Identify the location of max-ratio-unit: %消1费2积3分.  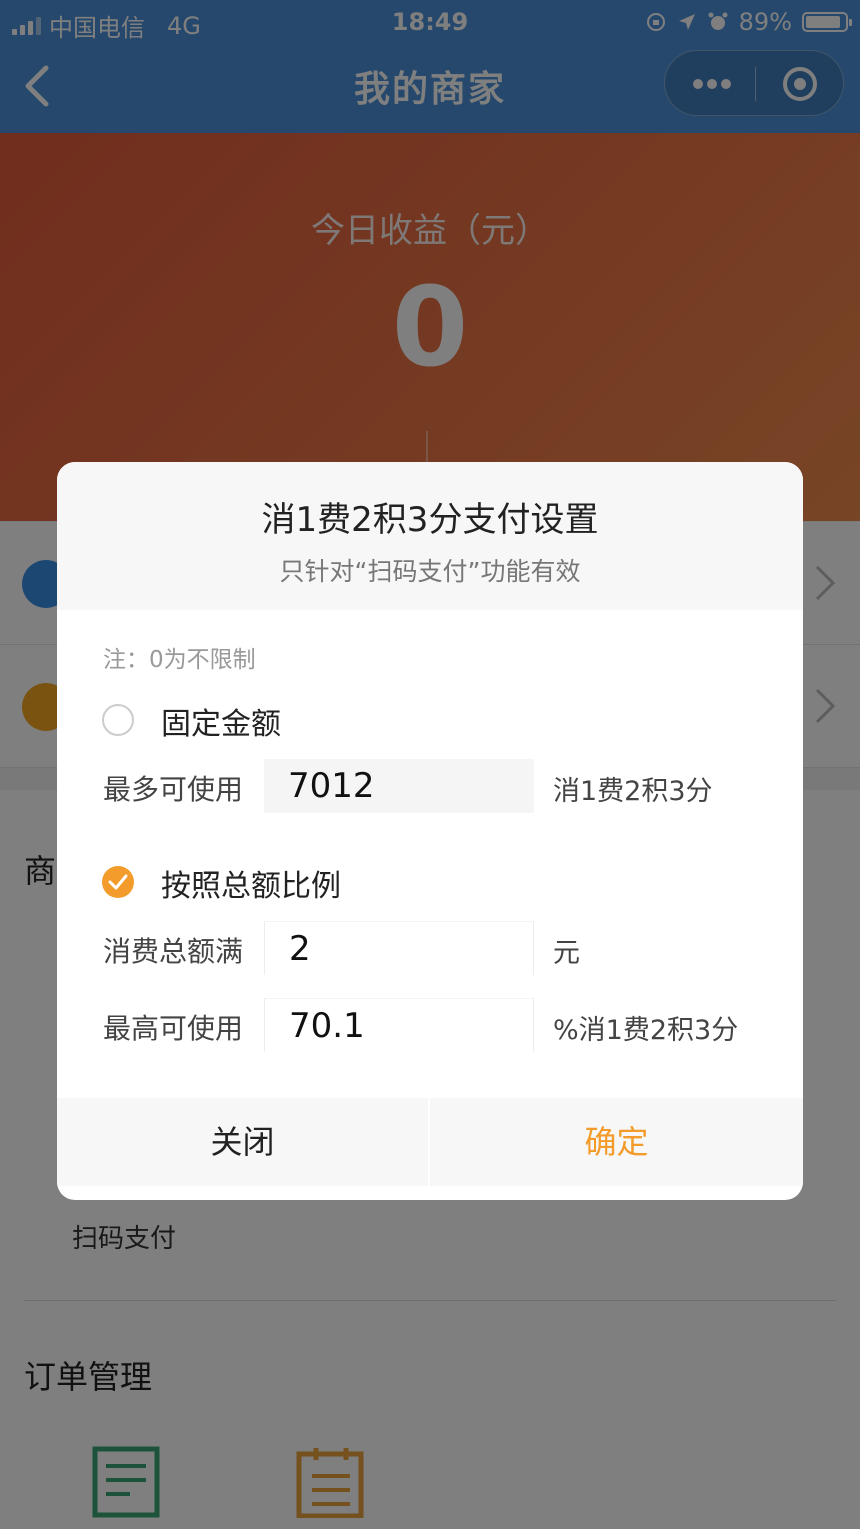
(646, 1030).